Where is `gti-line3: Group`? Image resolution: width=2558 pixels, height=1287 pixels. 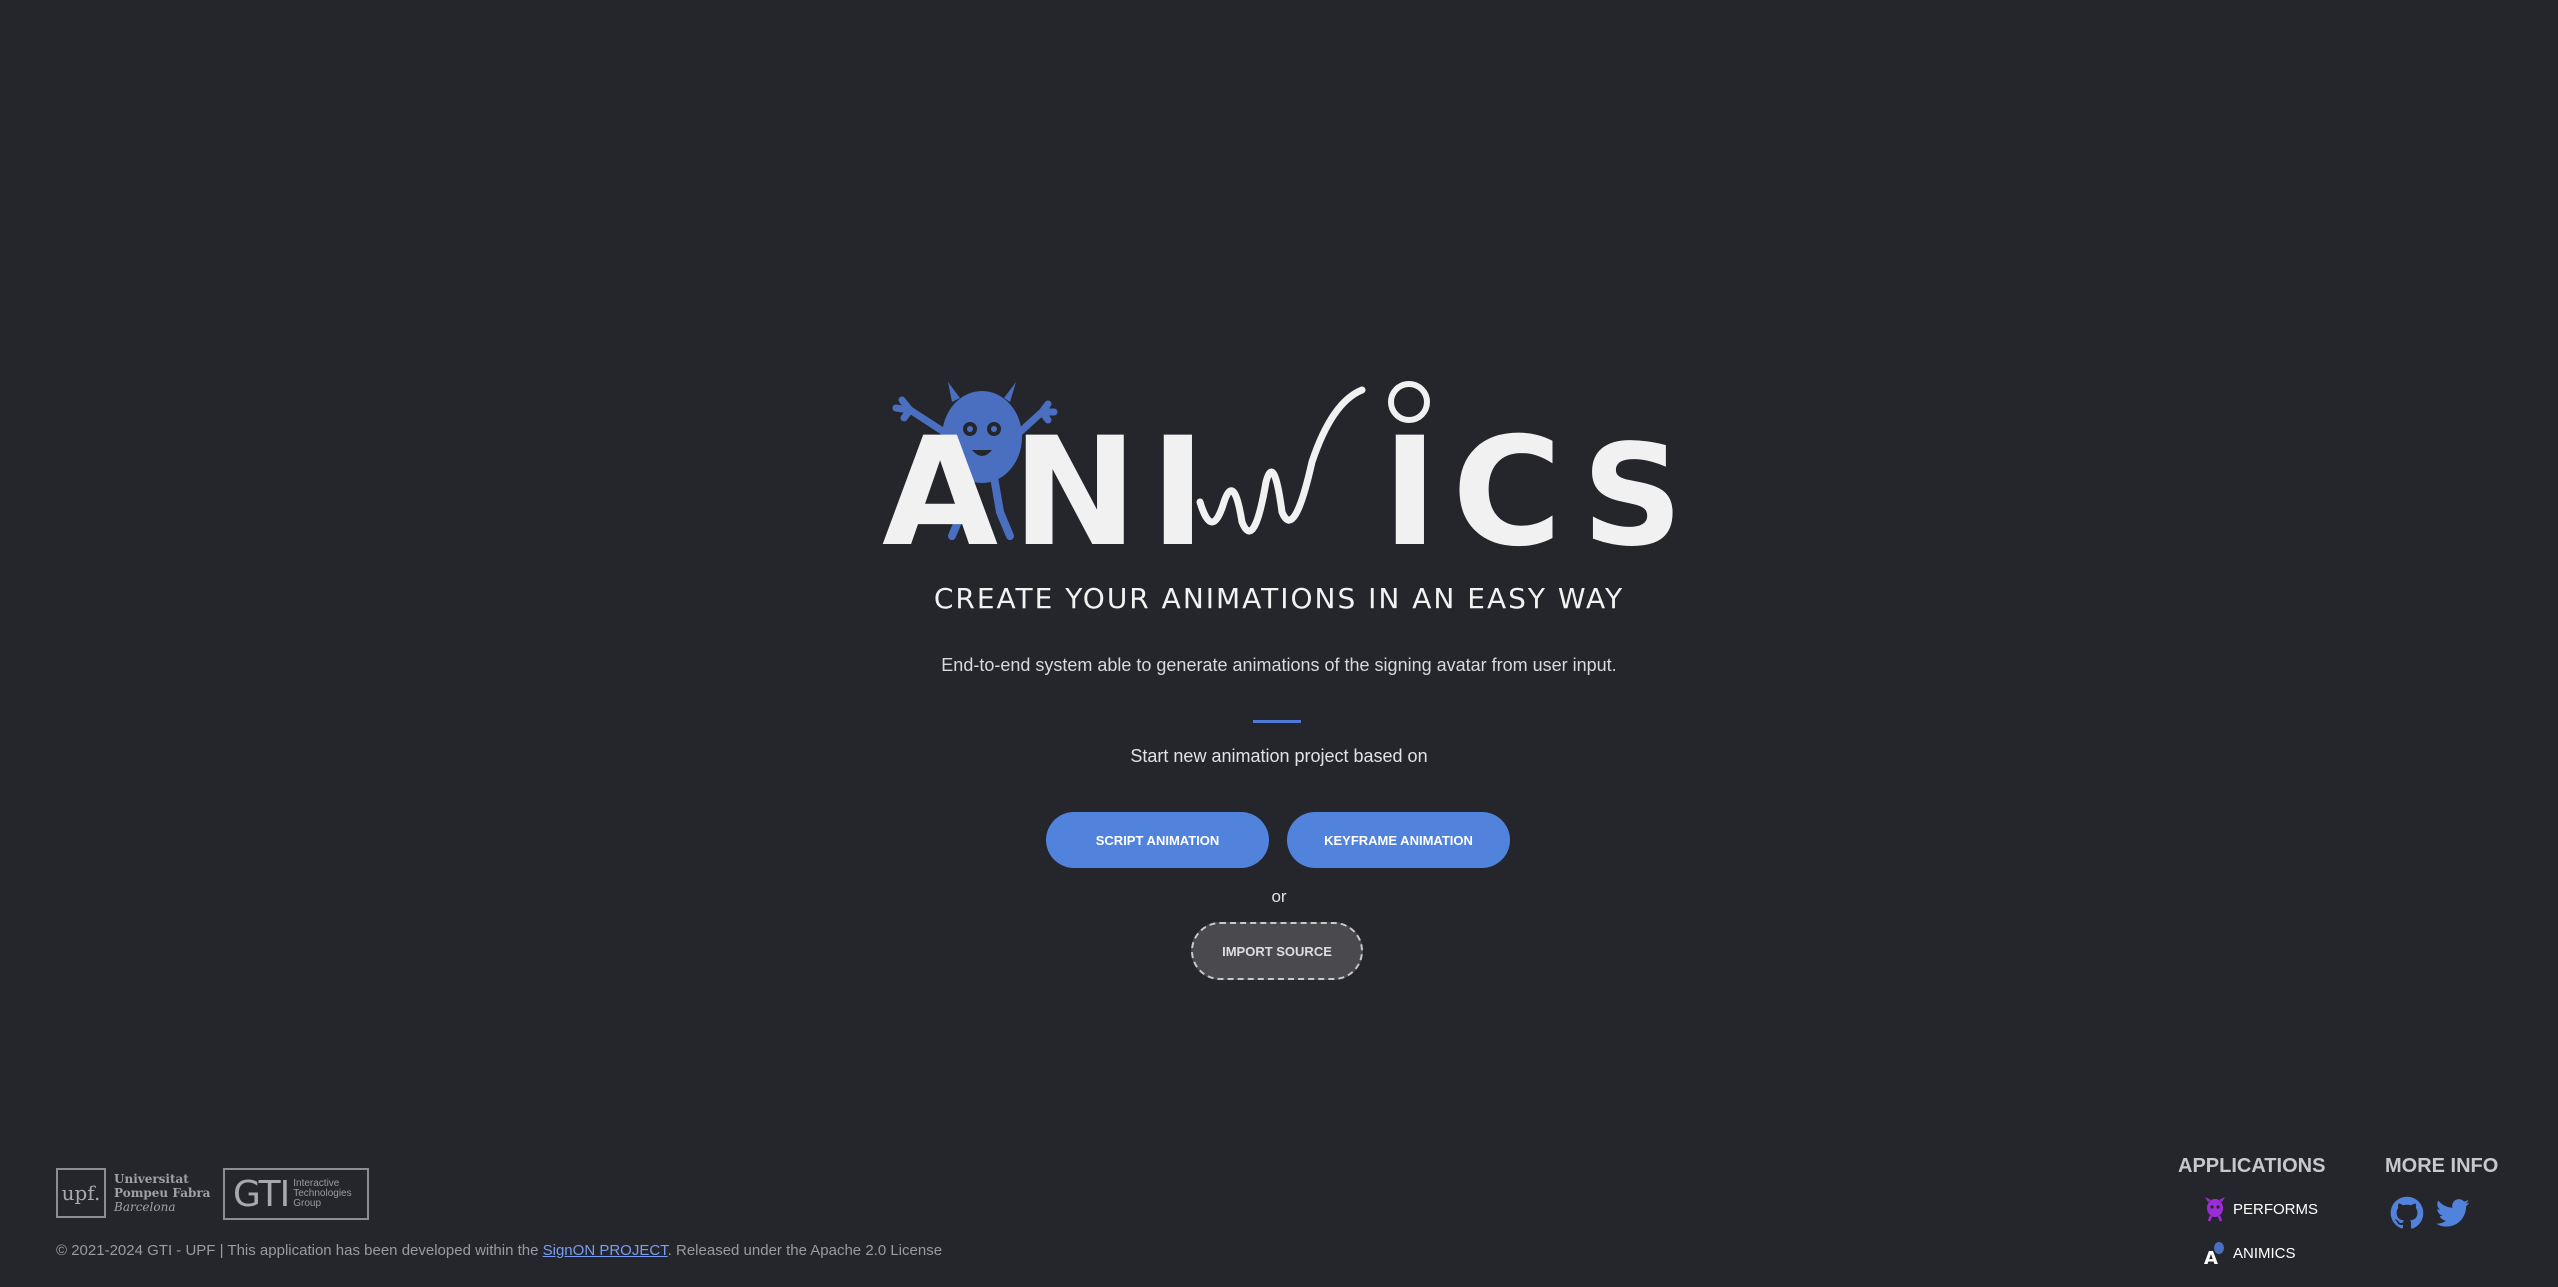
gti-line3: Group is located at coordinates (307, 1203).